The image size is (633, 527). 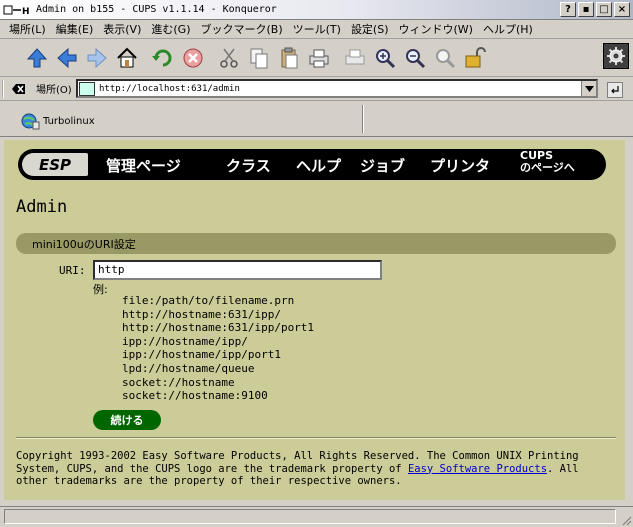 I want to click on toolbar-divider, so click(x=363, y=119).